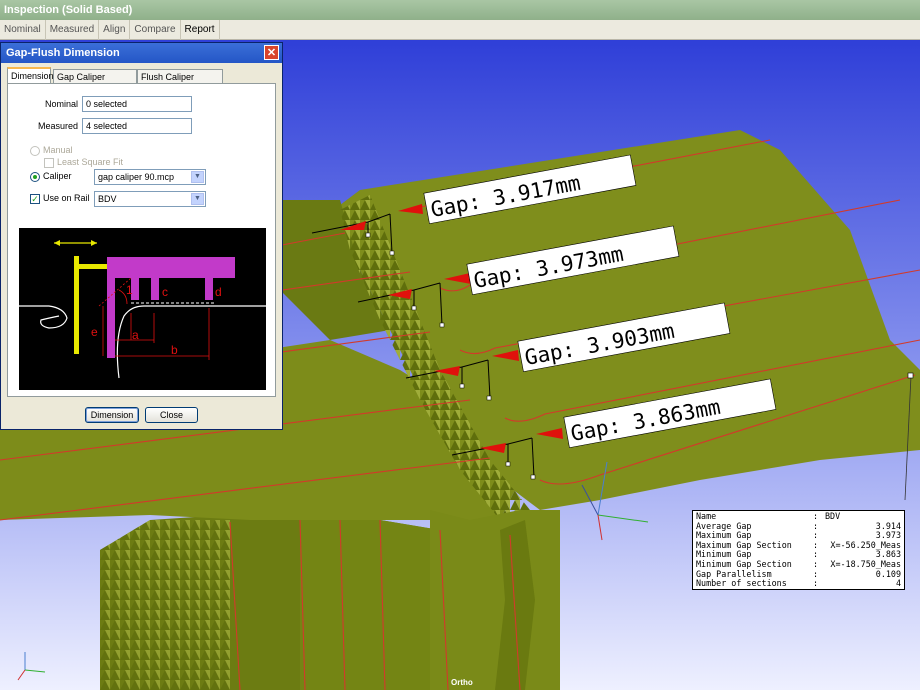 The image size is (920, 690). What do you see at coordinates (61, 104) in the screenshot?
I see `nominal-label: Nominal` at bounding box center [61, 104].